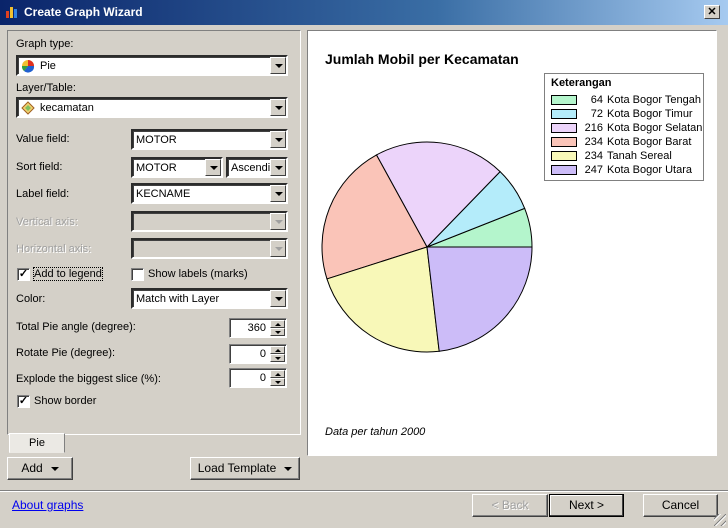 The height and width of the screenshot is (528, 728). What do you see at coordinates (596, 100) in the screenshot?
I see `legend-value: 64` at bounding box center [596, 100].